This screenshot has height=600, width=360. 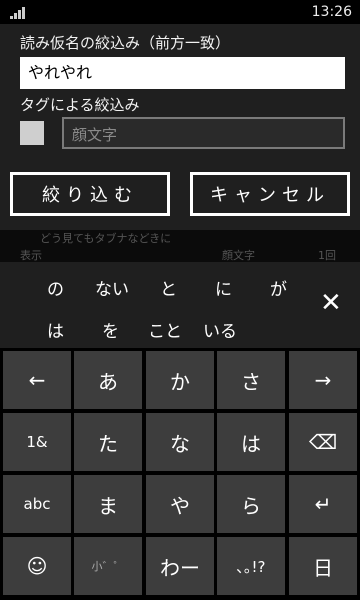 I want to click on dakuten-key: 小゛゜, so click(x=108, y=566).